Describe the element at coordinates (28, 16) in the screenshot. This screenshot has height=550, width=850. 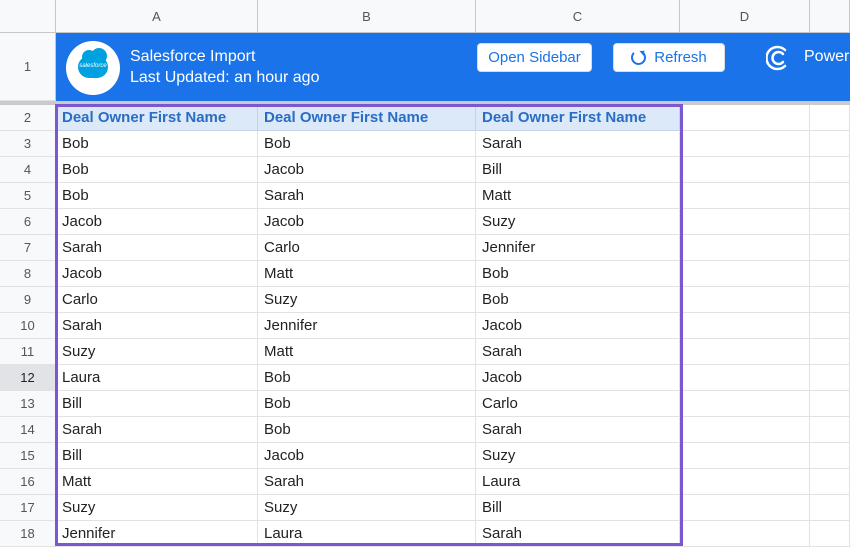
I see `select-all-corner` at that location.